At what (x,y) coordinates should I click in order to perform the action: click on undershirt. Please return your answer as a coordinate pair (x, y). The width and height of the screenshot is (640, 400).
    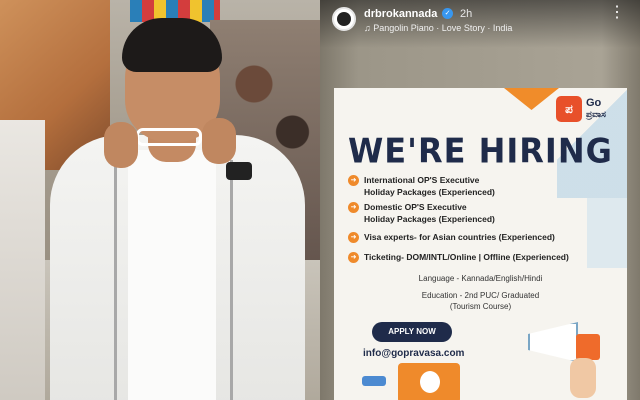
    Looking at the image, I should click on (172, 275).